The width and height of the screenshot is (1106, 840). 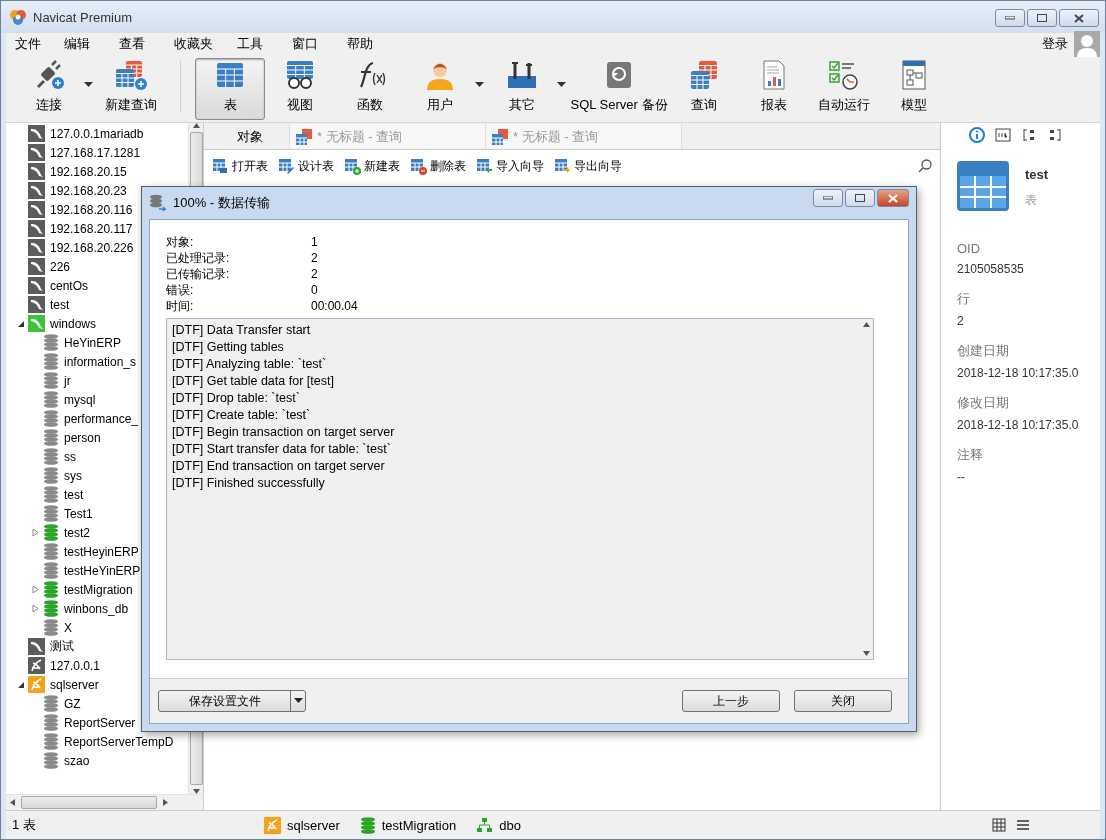 What do you see at coordinates (75, 665) in the screenshot?
I see `tree-item: 127.0.0.1` at bounding box center [75, 665].